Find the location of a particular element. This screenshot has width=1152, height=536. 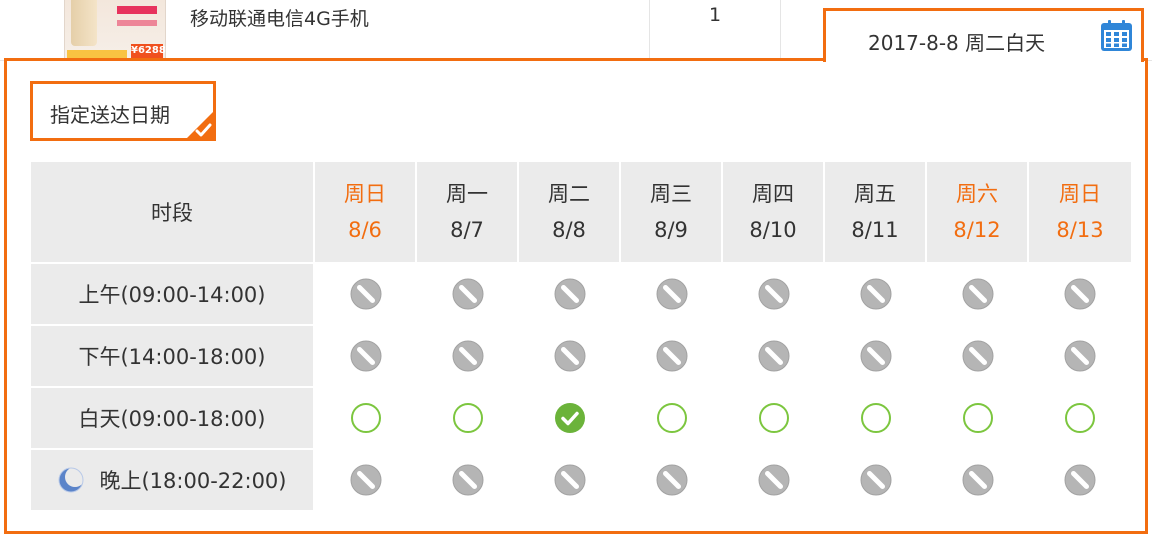

time-slot-row: 下午(14:00-18:00) is located at coordinates (581, 355).